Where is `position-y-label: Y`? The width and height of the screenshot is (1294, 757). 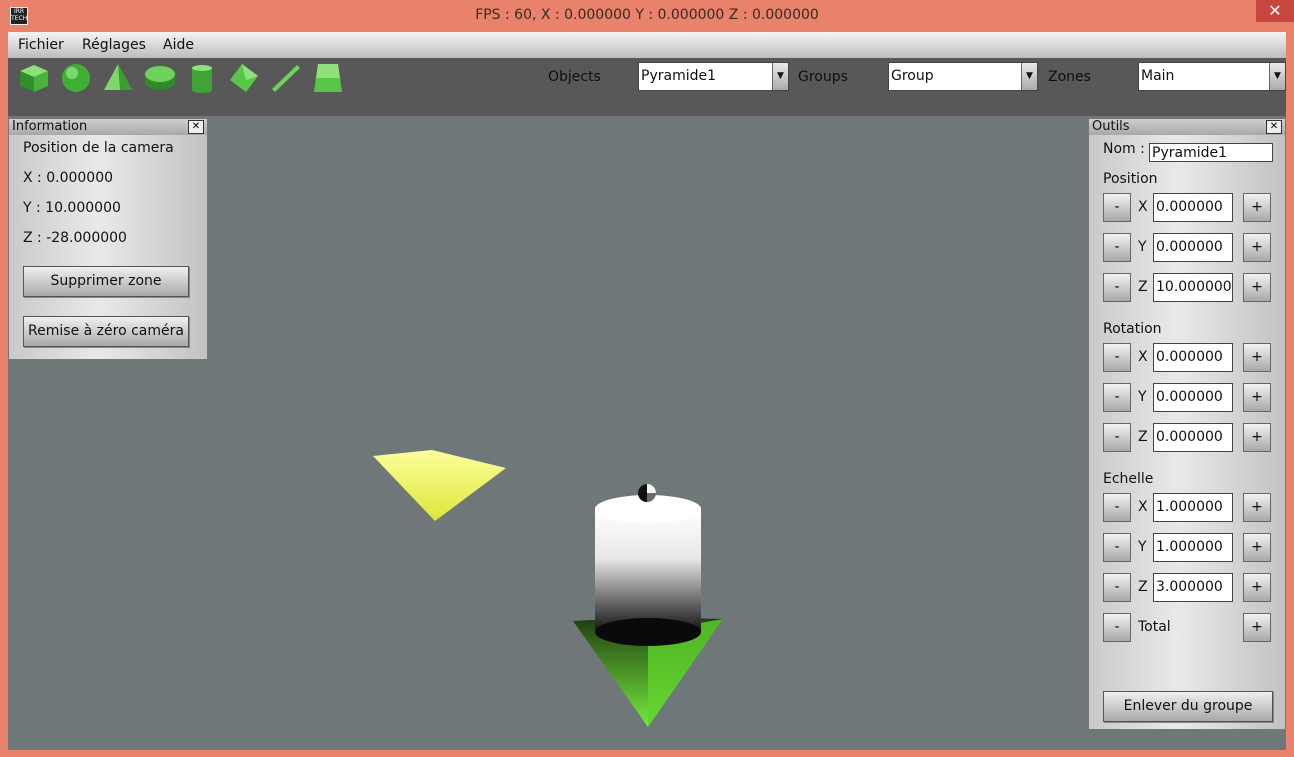 position-y-label: Y is located at coordinates (1142, 247).